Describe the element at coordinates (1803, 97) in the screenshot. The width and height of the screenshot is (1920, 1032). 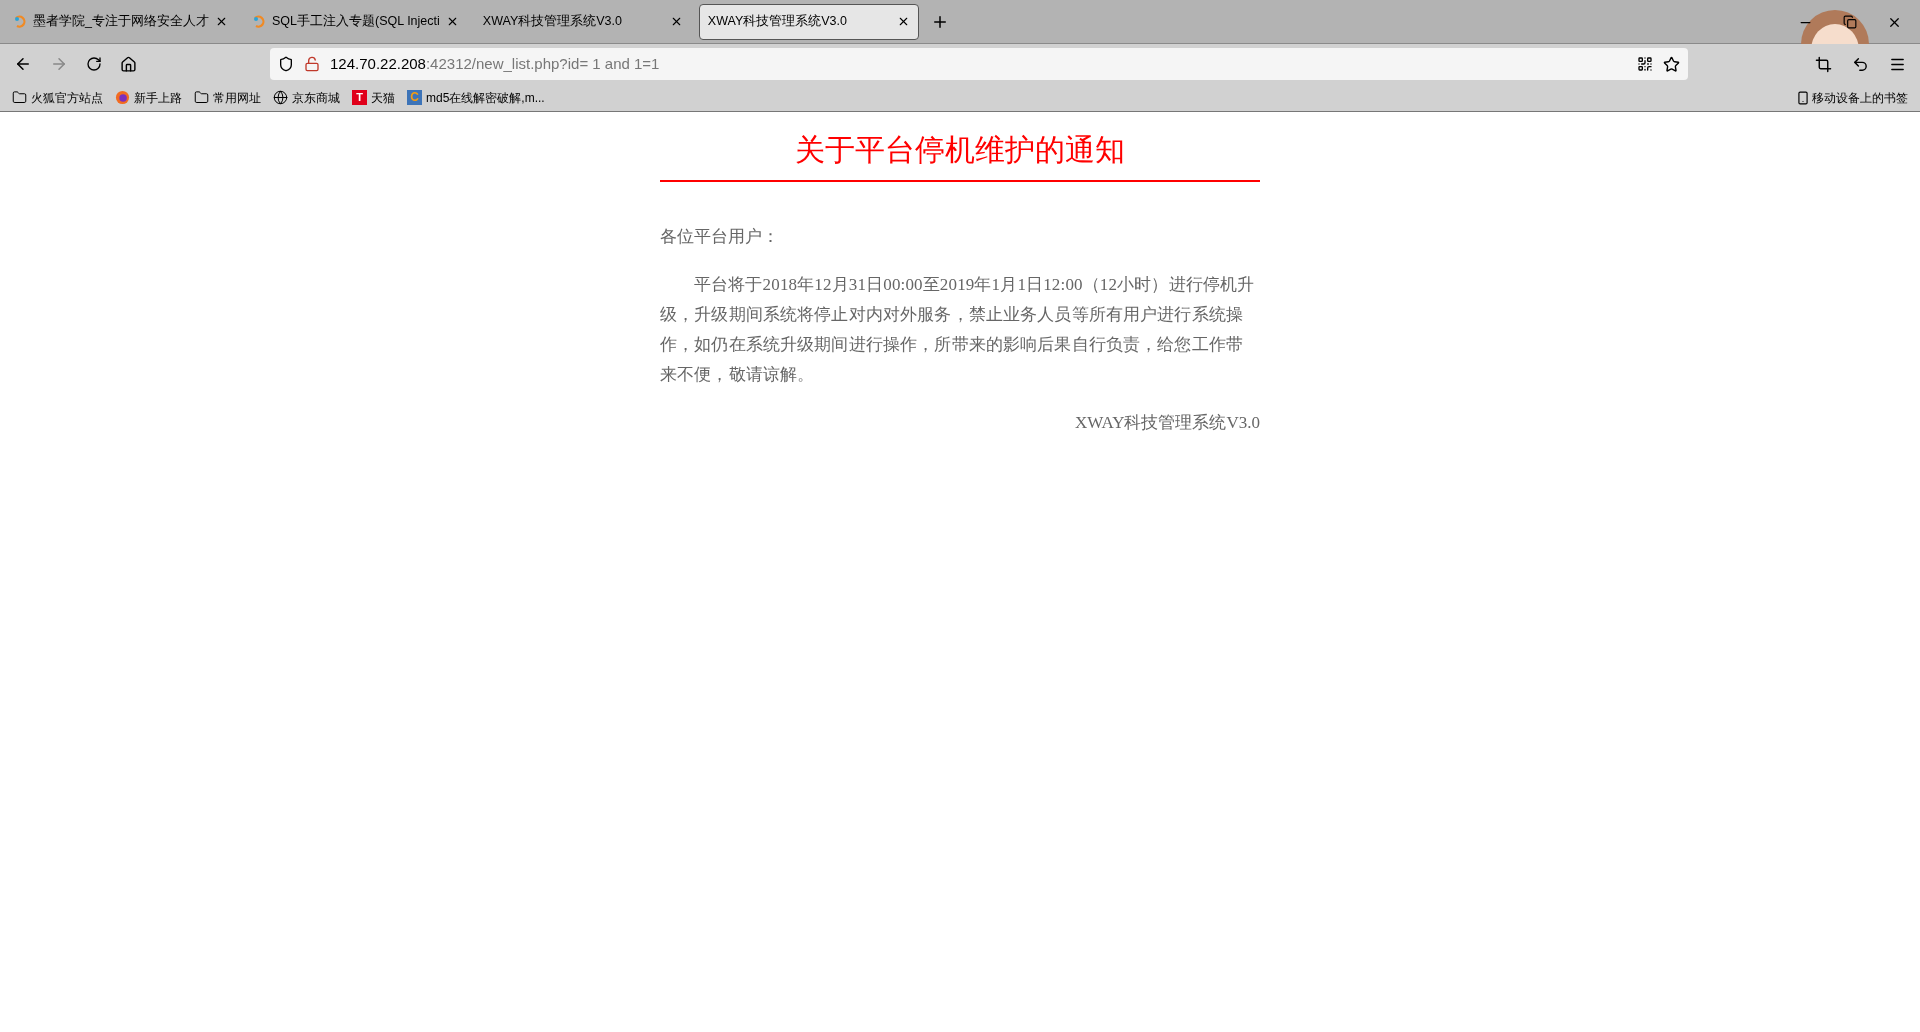
I see `phone-icon` at that location.